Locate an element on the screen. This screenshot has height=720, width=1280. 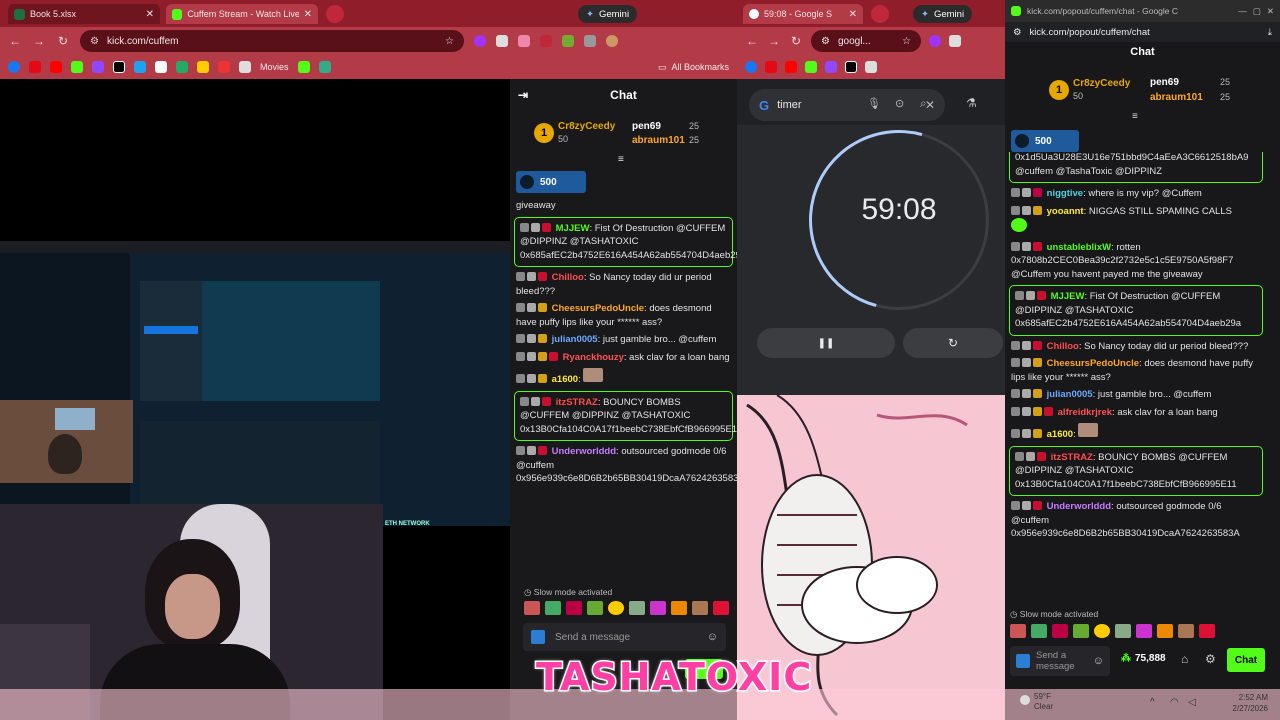
back-icon: ← is located at coordinates (15, 41).